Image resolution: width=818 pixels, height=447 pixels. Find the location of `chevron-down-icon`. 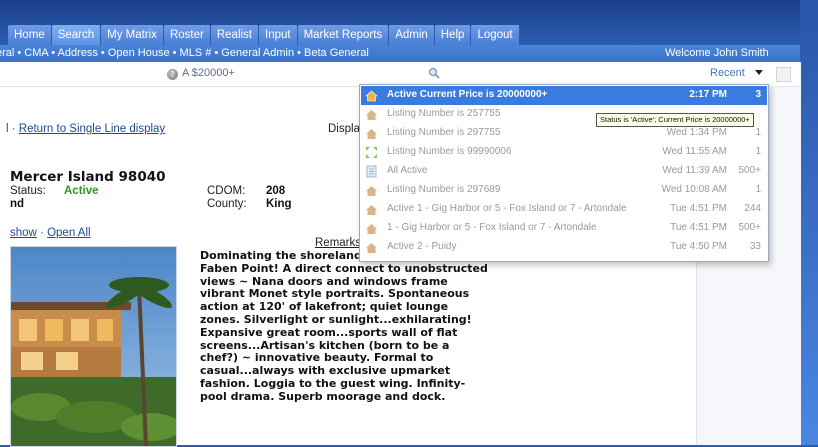

chevron-down-icon is located at coordinates (759, 72).